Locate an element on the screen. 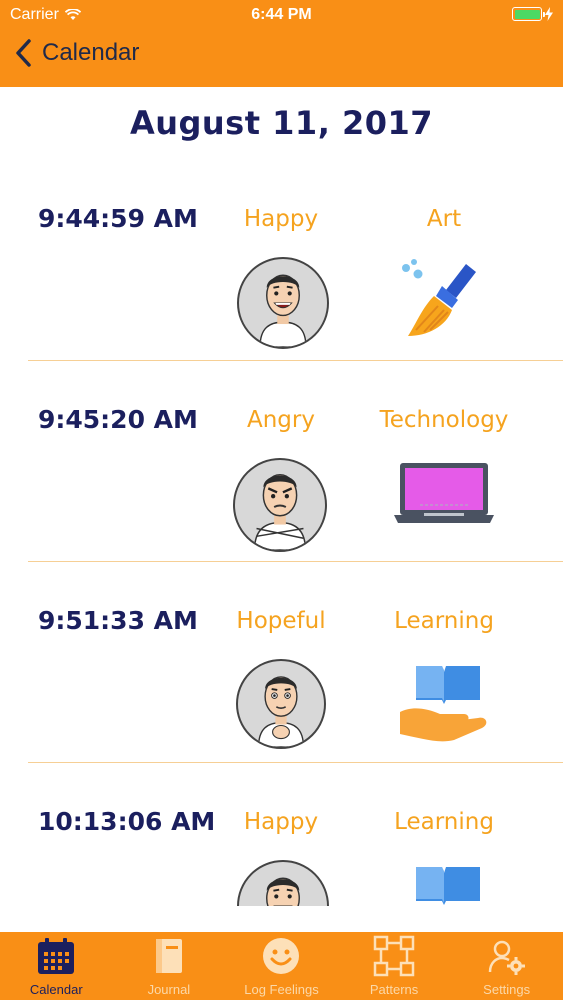 Image resolution: width=563 pixels, height=1000 pixels. battery-indicator is located at coordinates (532, 14).